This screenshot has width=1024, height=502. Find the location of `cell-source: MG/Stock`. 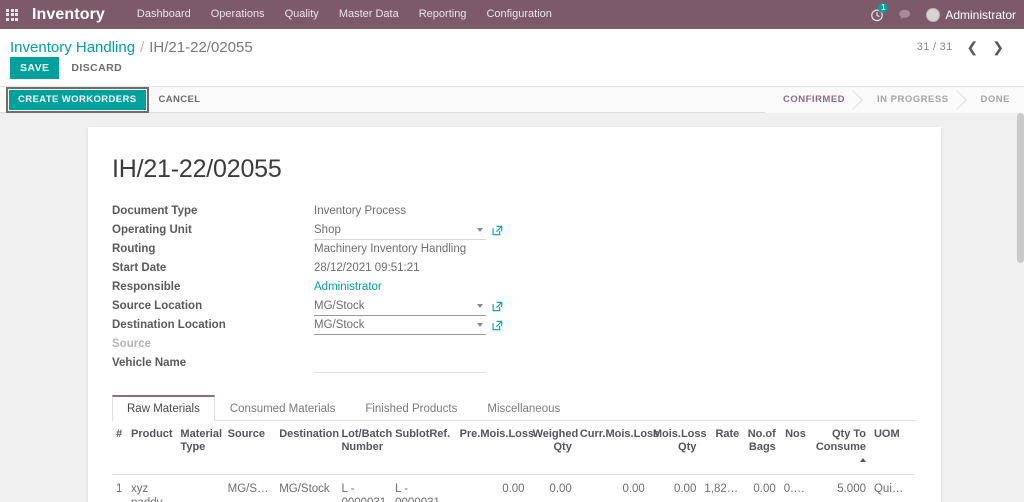

cell-source: MG/Stock is located at coordinates (249, 488).